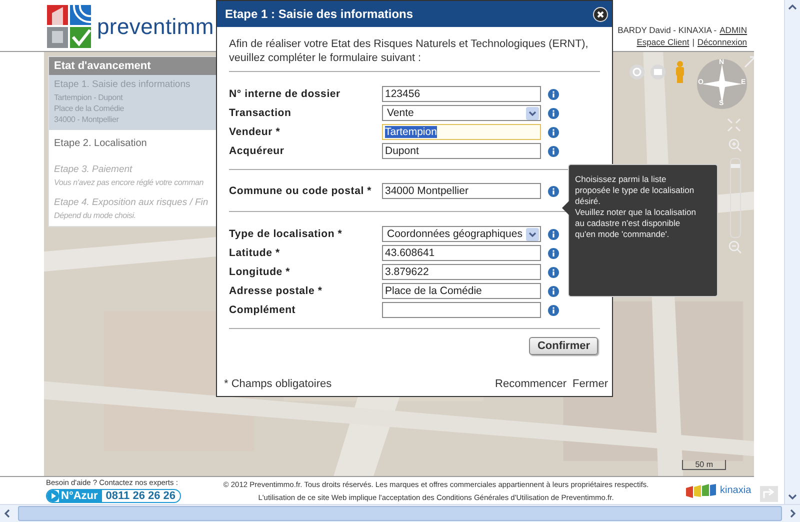 This screenshot has height=522, width=800. What do you see at coordinates (129, 182) in the screenshot?
I see `step-detail: Vous n'avez pas encore réglé votre comman` at bounding box center [129, 182].